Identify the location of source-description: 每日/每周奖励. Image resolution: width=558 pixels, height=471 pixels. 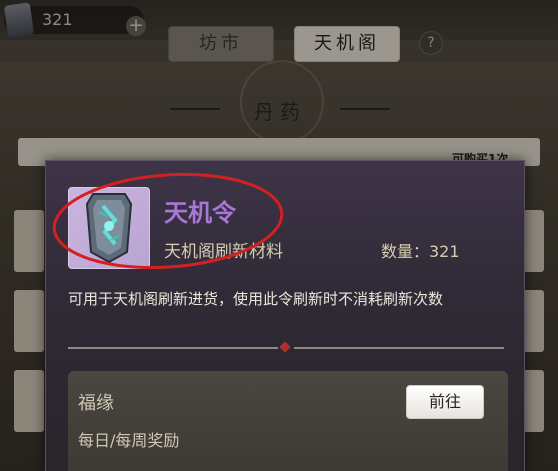
(129, 440).